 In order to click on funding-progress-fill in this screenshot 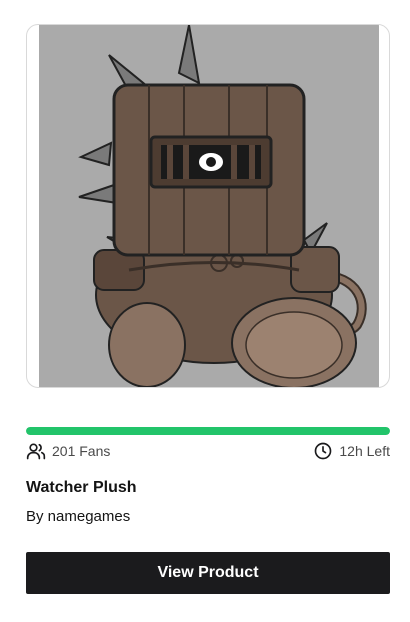, I will do `click(208, 431)`.